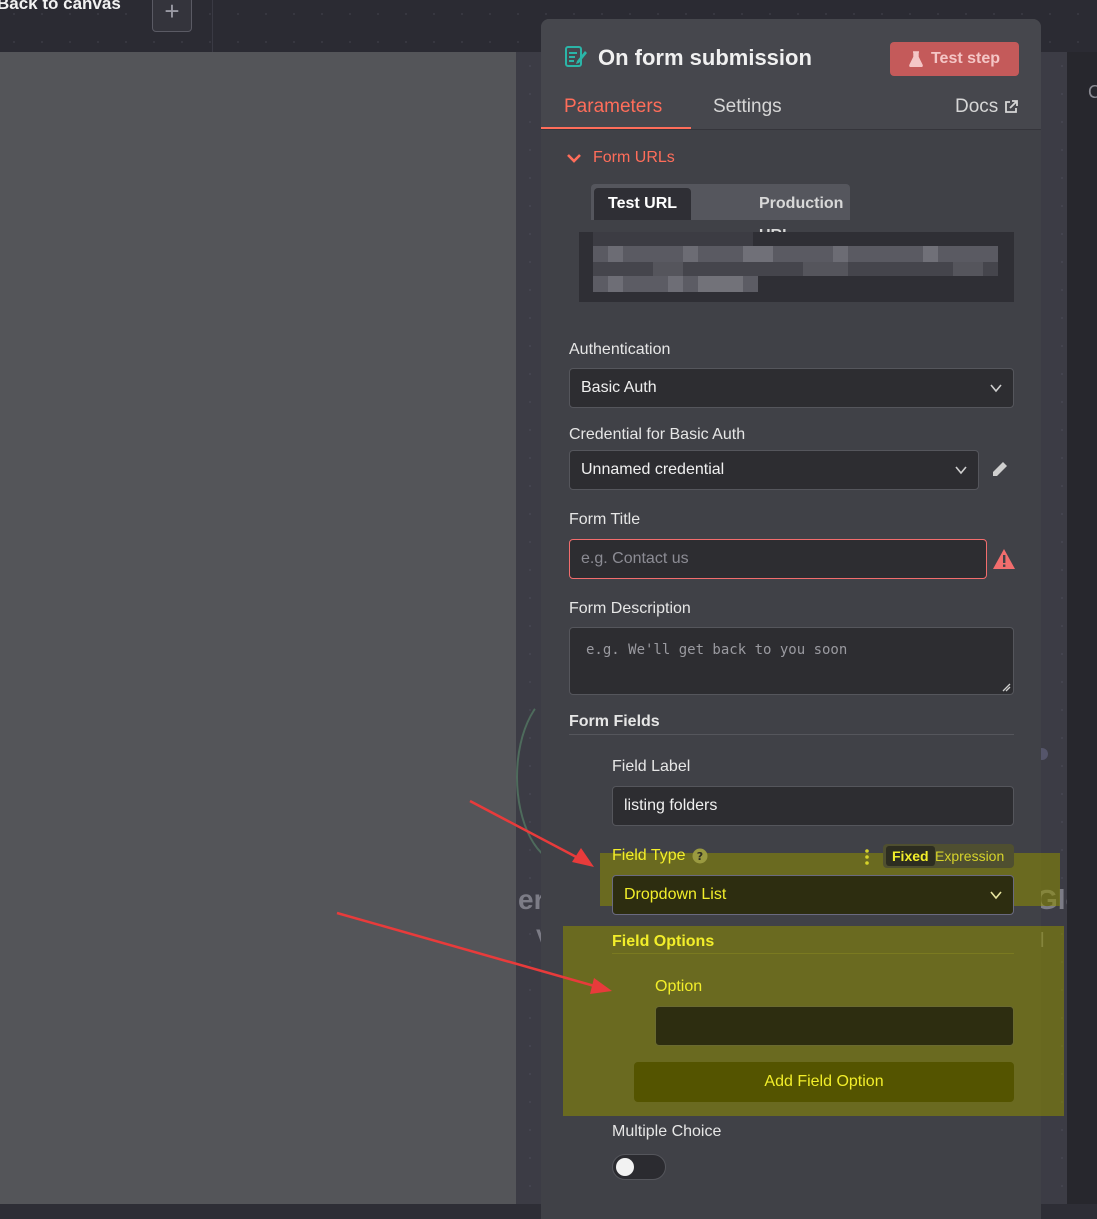 The image size is (1097, 1219). I want to click on annotation-arrows, so click(474, 896).